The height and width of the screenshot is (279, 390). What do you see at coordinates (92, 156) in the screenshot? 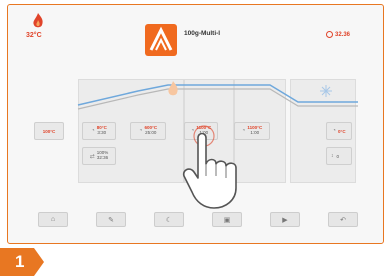
I see `vacuum-icon: ⇄` at bounding box center [92, 156].